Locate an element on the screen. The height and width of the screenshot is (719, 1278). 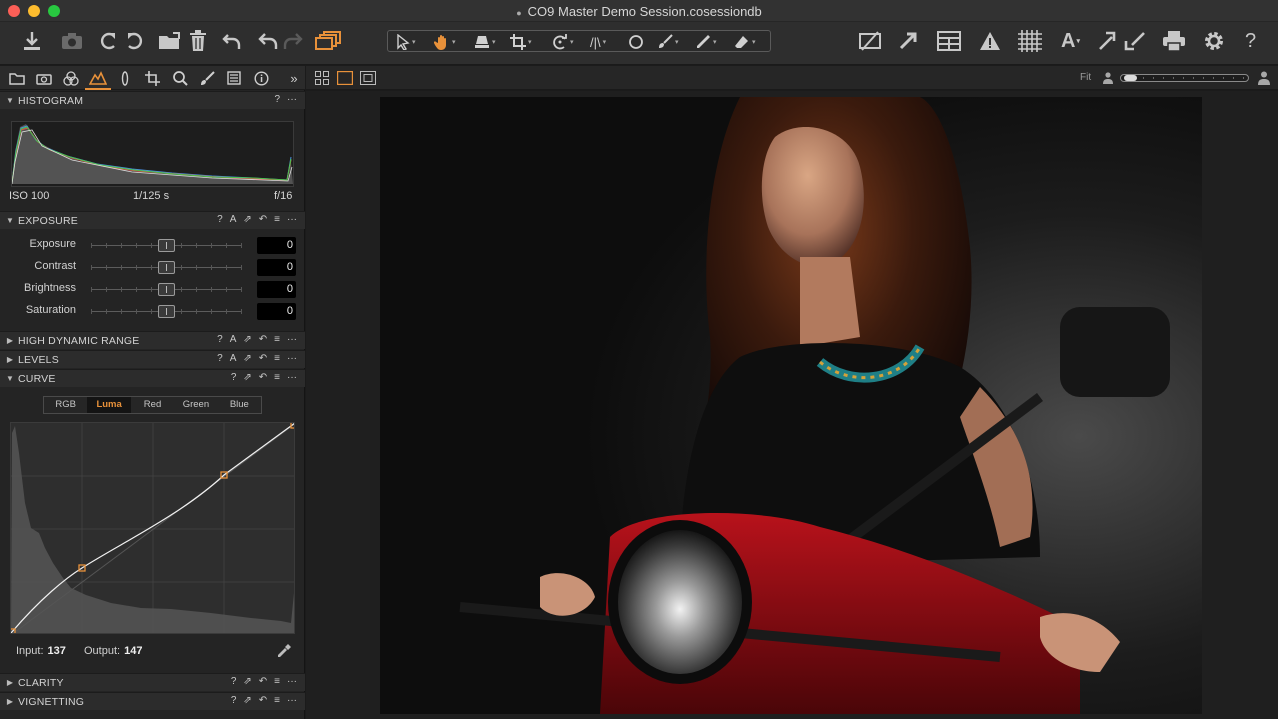
variants-icon is located at coordinates (328, 41).